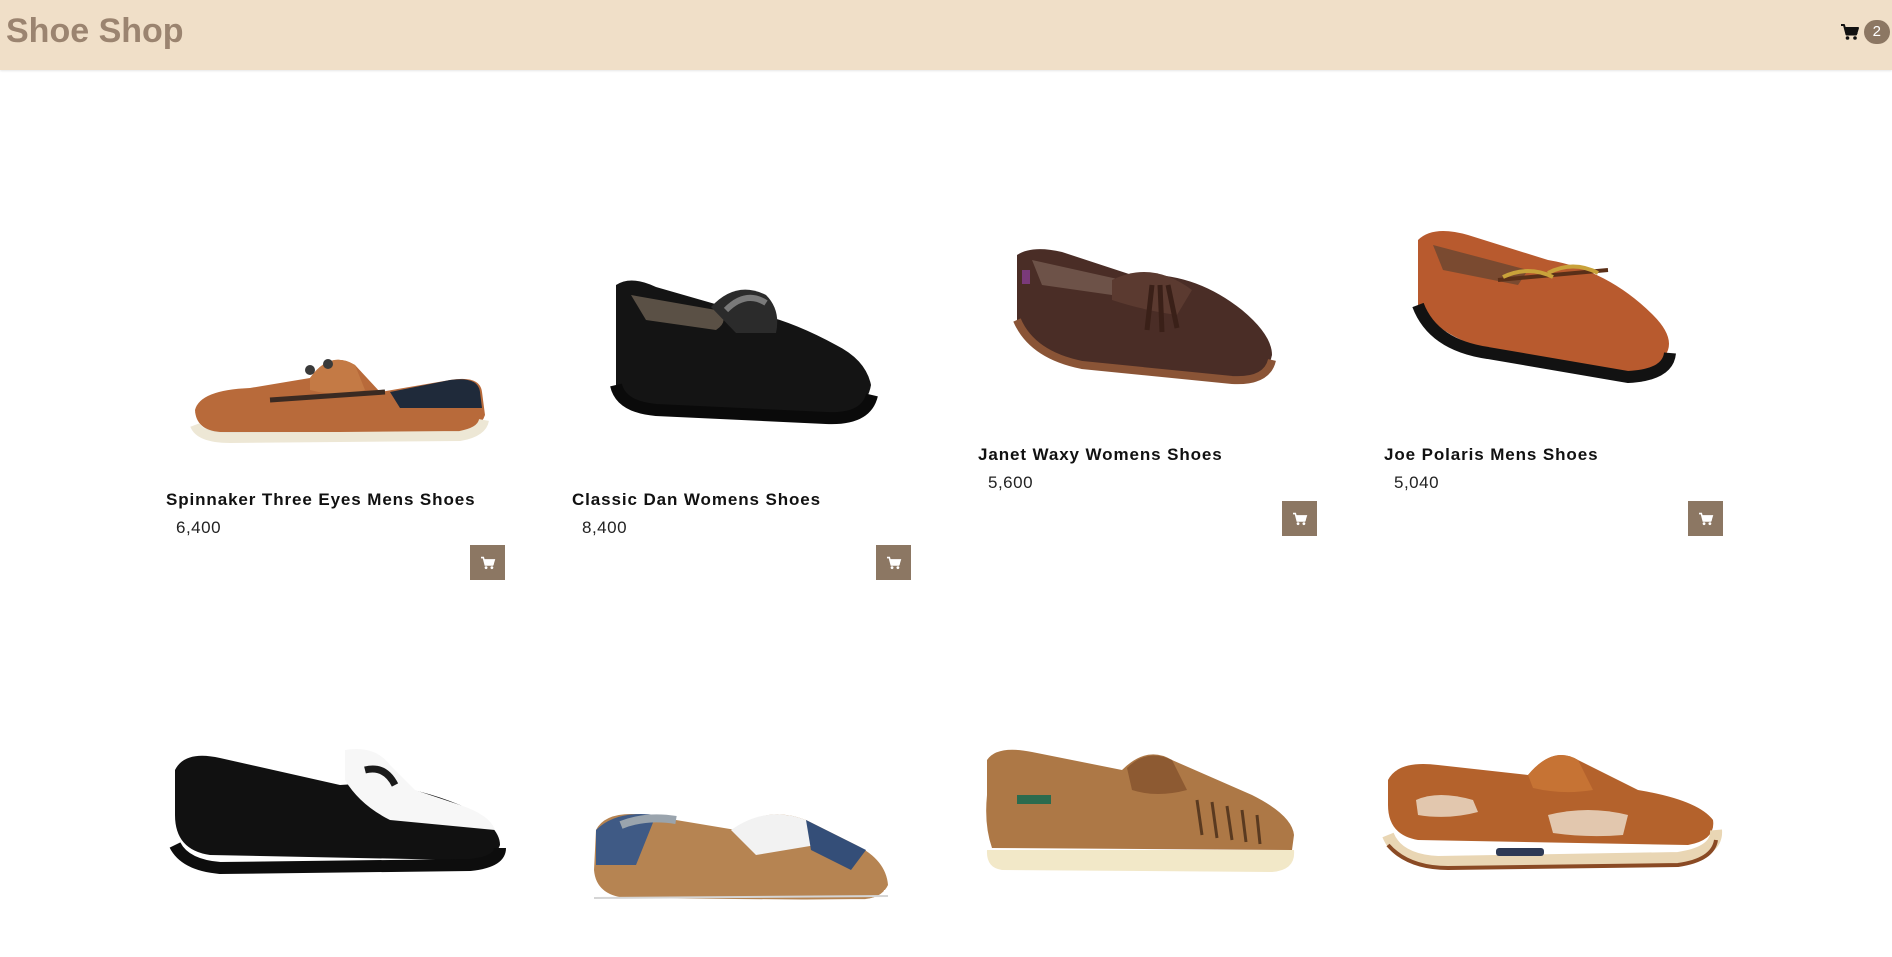 Image resolution: width=1892 pixels, height=957 pixels. What do you see at coordinates (696, 500) in the screenshot?
I see `product-name: Classic Dan Womens Shoes` at bounding box center [696, 500].